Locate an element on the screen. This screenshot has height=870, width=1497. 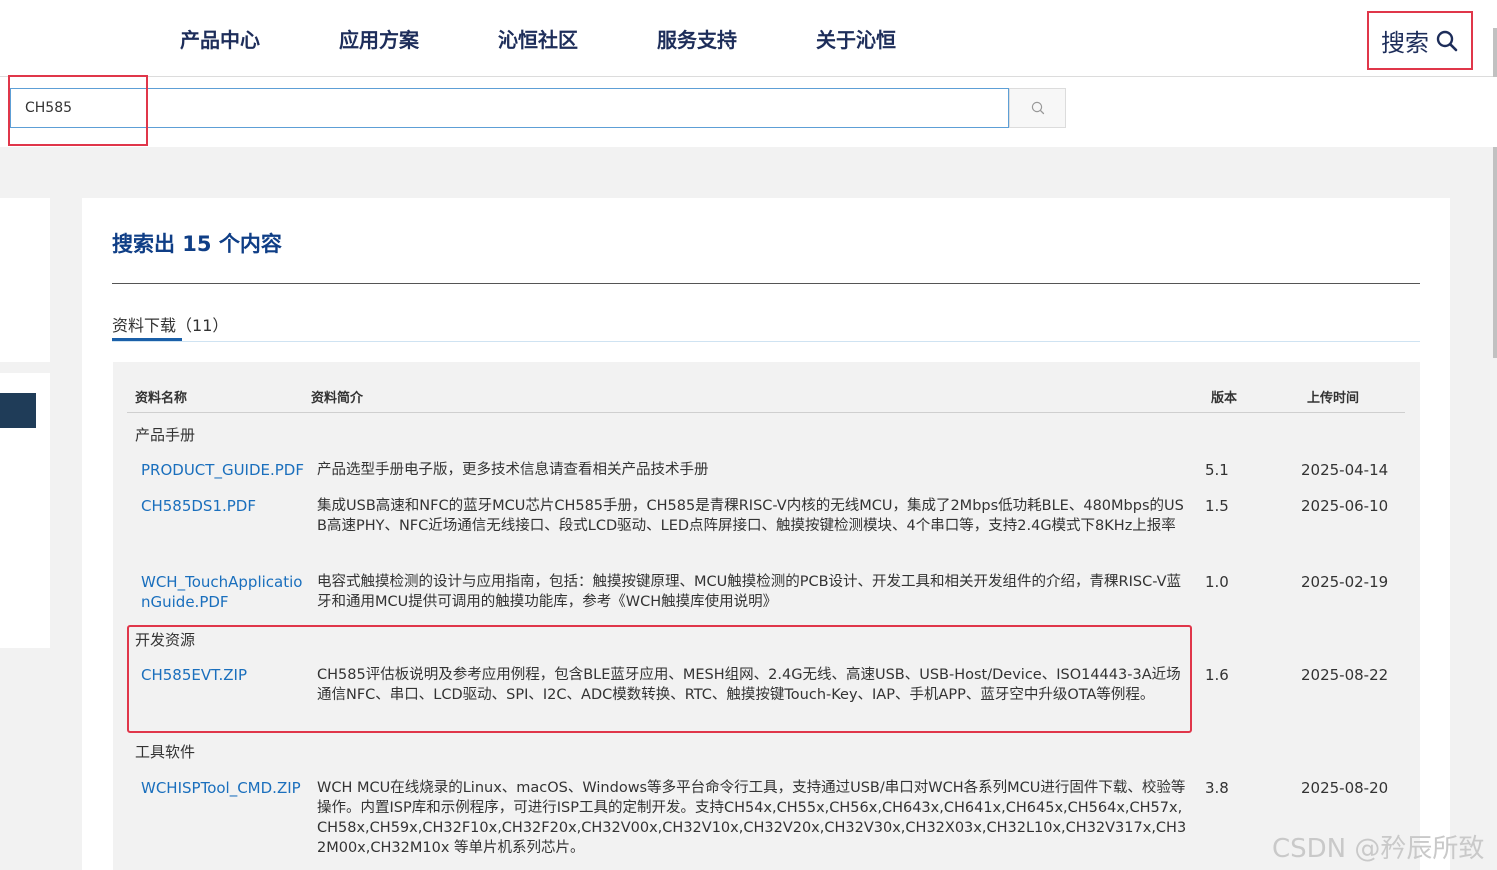
column-header-name: 资料名称 is located at coordinates (161, 398).